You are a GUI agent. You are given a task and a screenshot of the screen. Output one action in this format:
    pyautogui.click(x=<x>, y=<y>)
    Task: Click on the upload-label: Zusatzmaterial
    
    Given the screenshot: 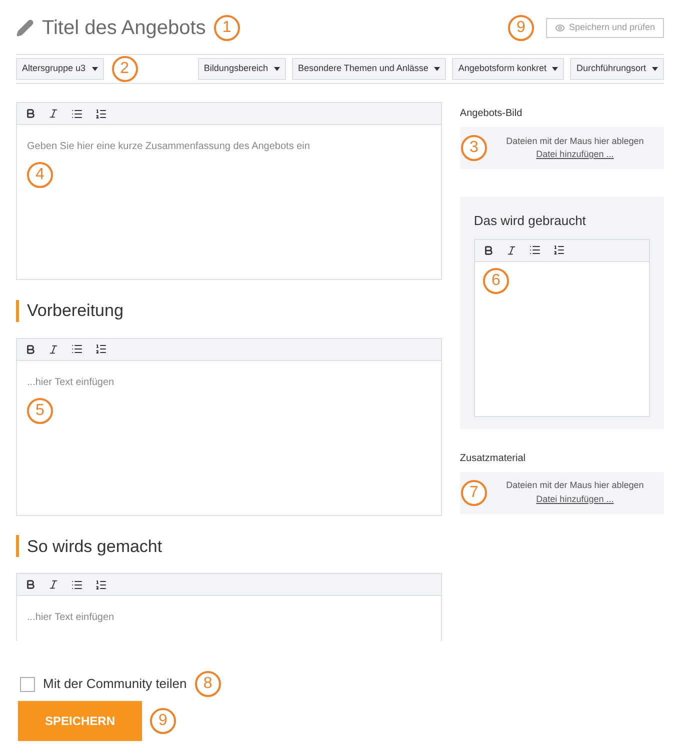 What is the action you would take?
    pyautogui.click(x=493, y=459)
    